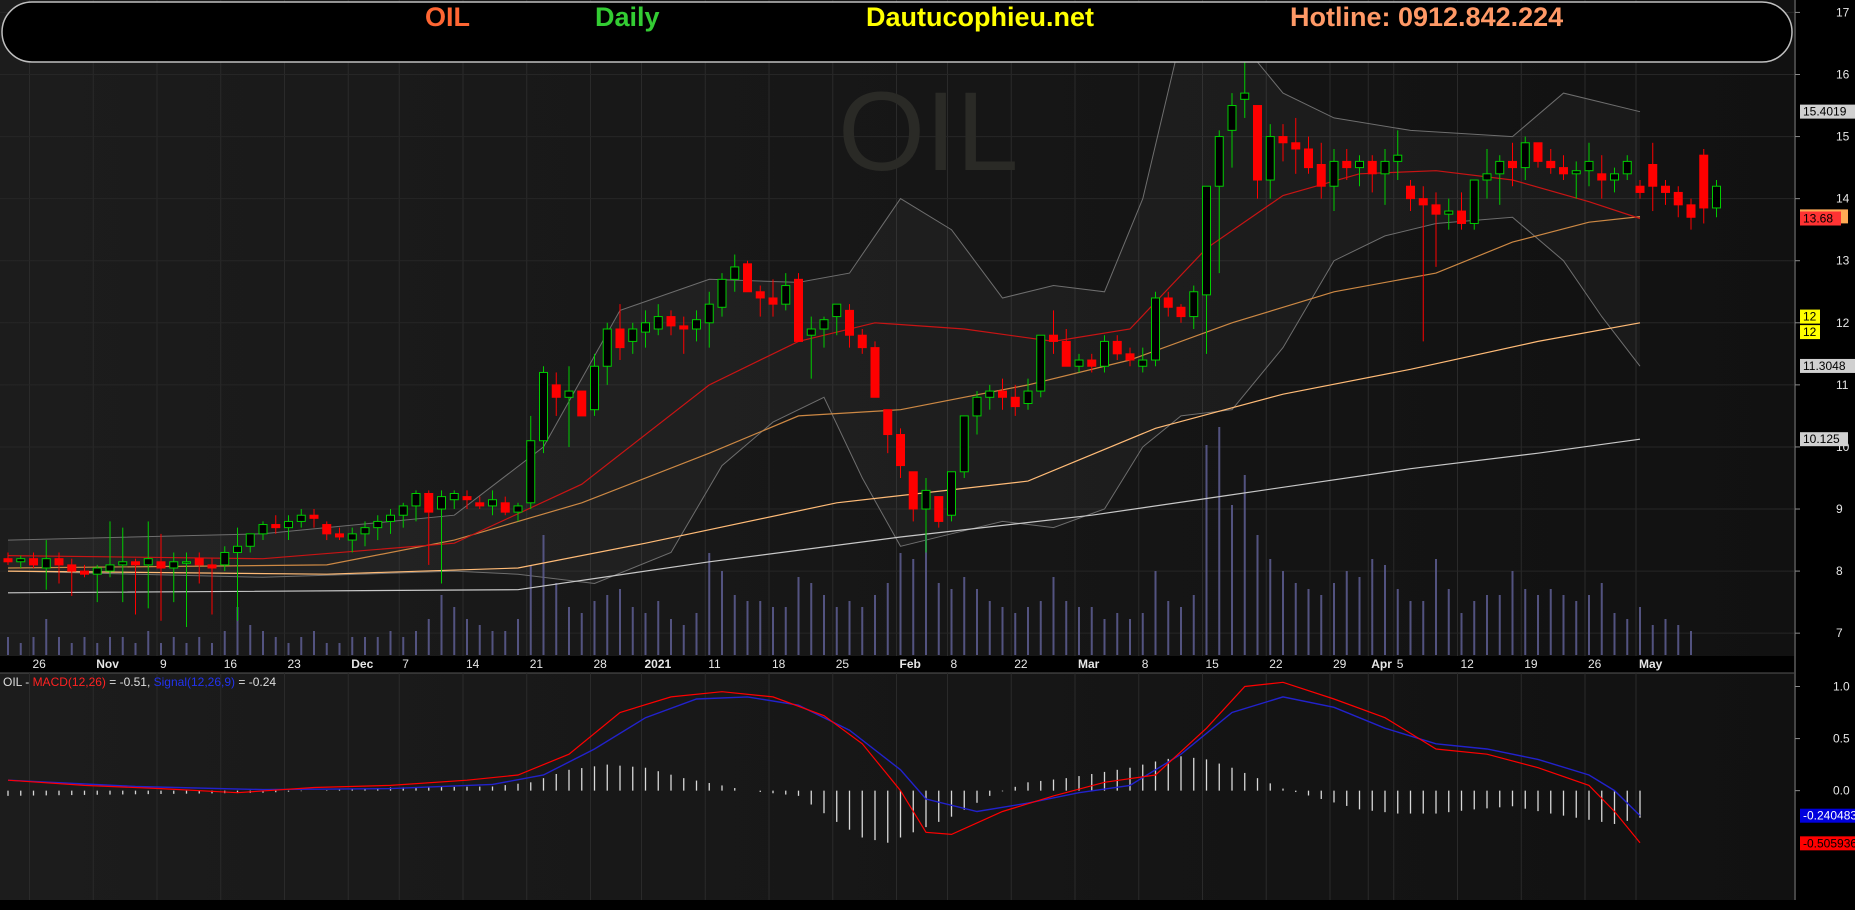  I want to click on date-axis-tick: 22, so click(1021, 664).